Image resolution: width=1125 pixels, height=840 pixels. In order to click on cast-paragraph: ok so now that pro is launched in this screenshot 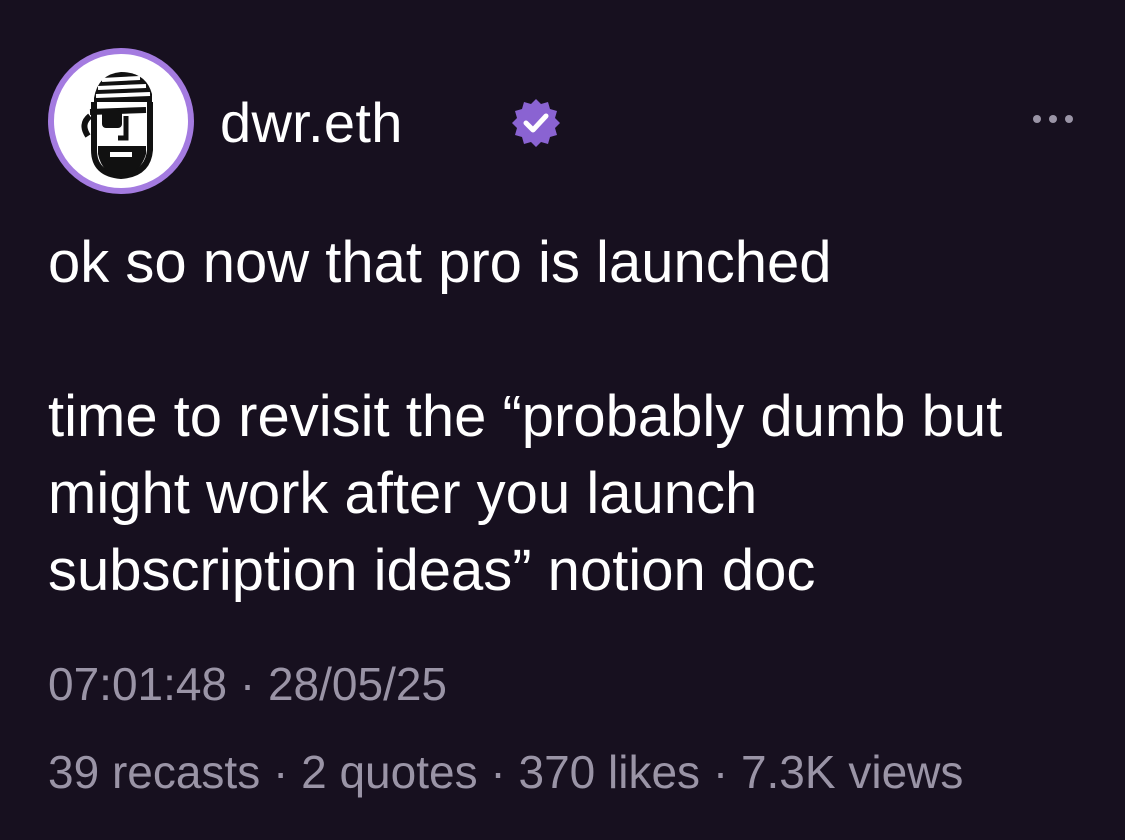, I will do `click(440, 262)`.